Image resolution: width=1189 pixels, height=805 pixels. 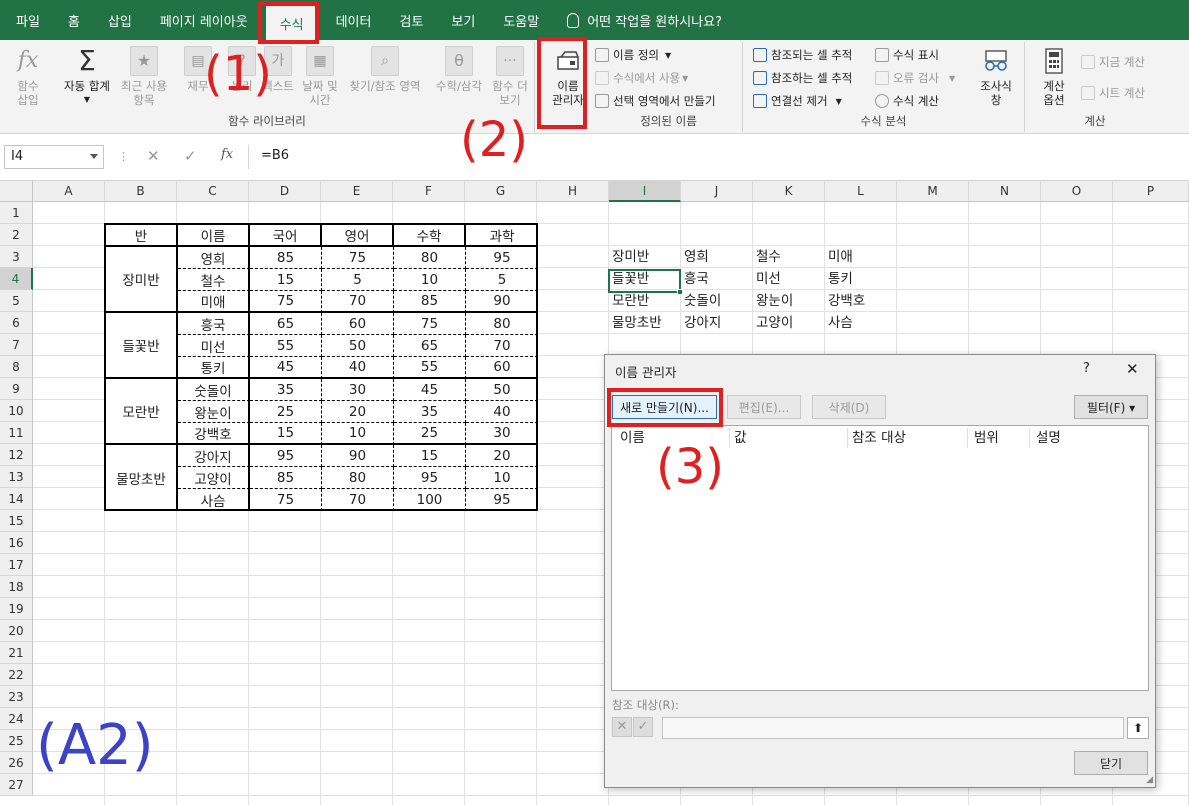 What do you see at coordinates (1077, 191) in the screenshot?
I see `column-header-o: O` at bounding box center [1077, 191].